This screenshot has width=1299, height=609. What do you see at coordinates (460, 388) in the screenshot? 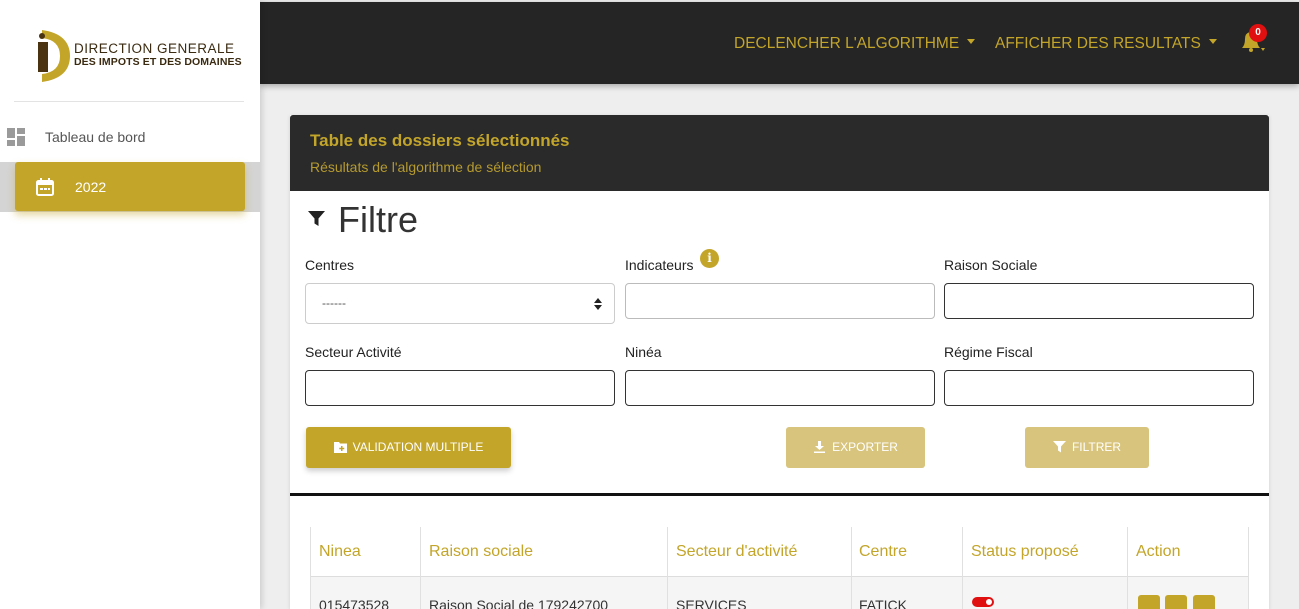
I see `secteur-activite-input` at bounding box center [460, 388].